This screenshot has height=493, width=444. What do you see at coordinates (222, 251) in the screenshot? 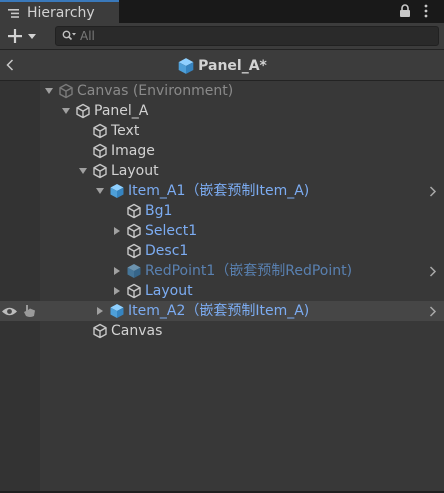
I see `hierarchy-row: Desc1` at bounding box center [222, 251].